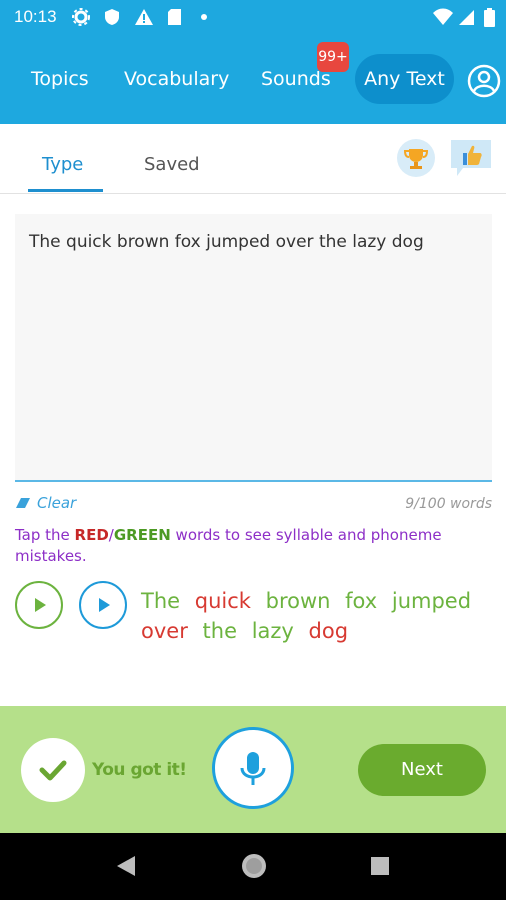 The height and width of the screenshot is (900, 506). What do you see at coordinates (144, 17) in the screenshot?
I see `warning-icon` at bounding box center [144, 17].